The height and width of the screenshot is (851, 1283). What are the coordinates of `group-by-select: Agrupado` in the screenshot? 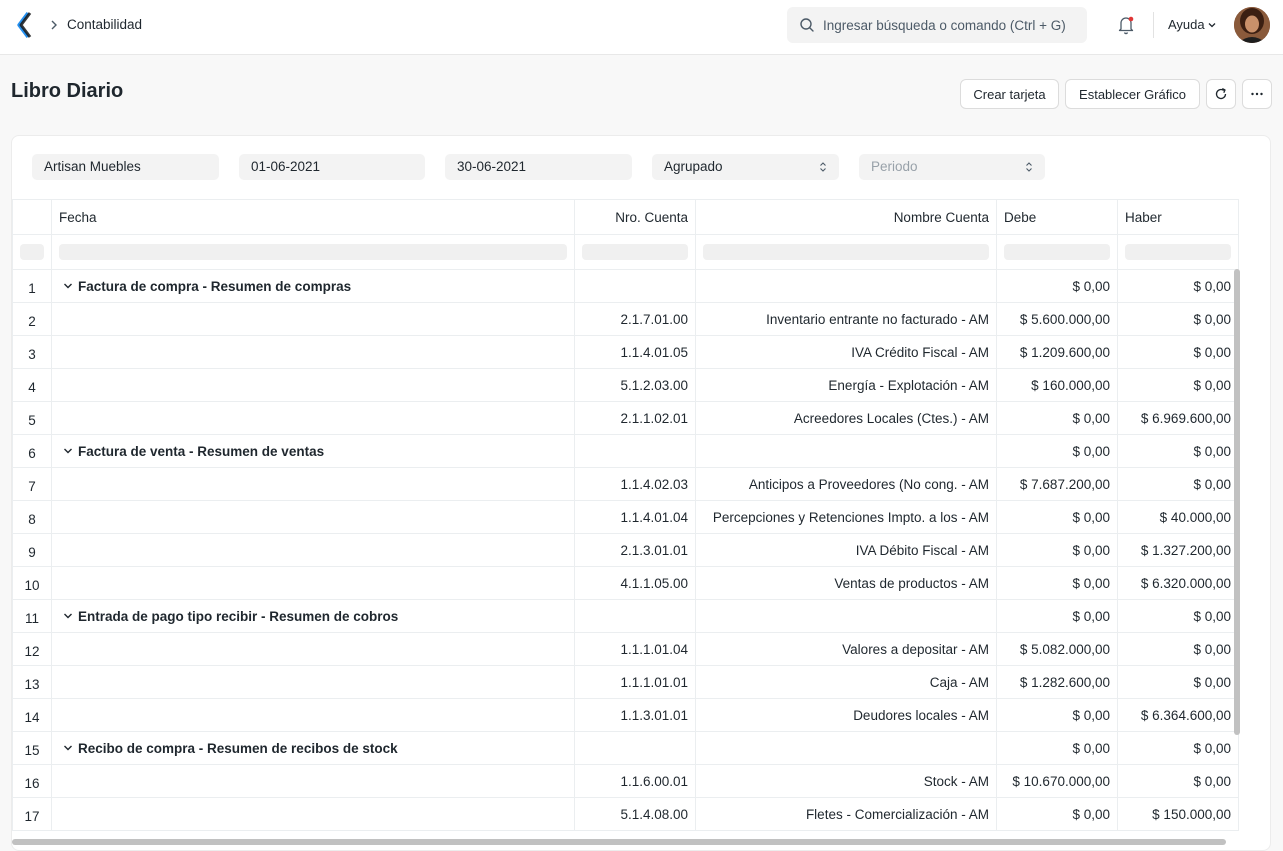 It's located at (745, 167).